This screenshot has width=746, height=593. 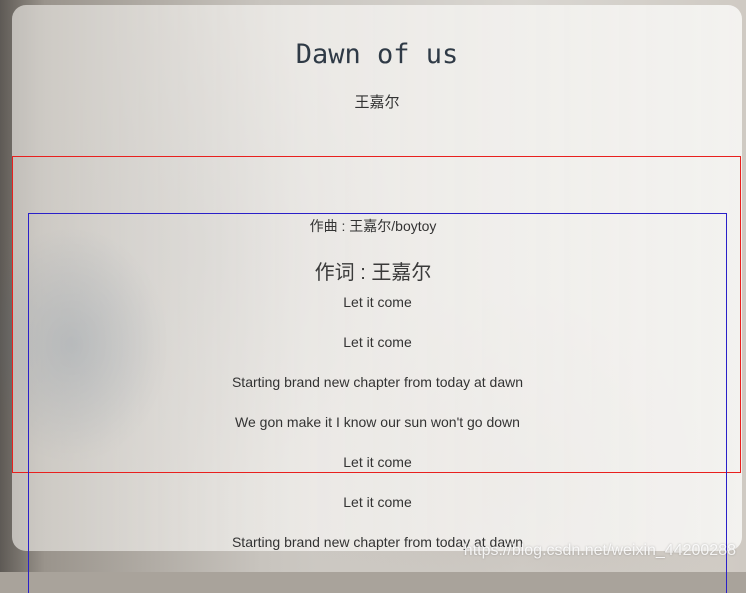 I want to click on watermark-url: https://blog.csdn.net/weixin_44200288, so click(x=599, y=550).